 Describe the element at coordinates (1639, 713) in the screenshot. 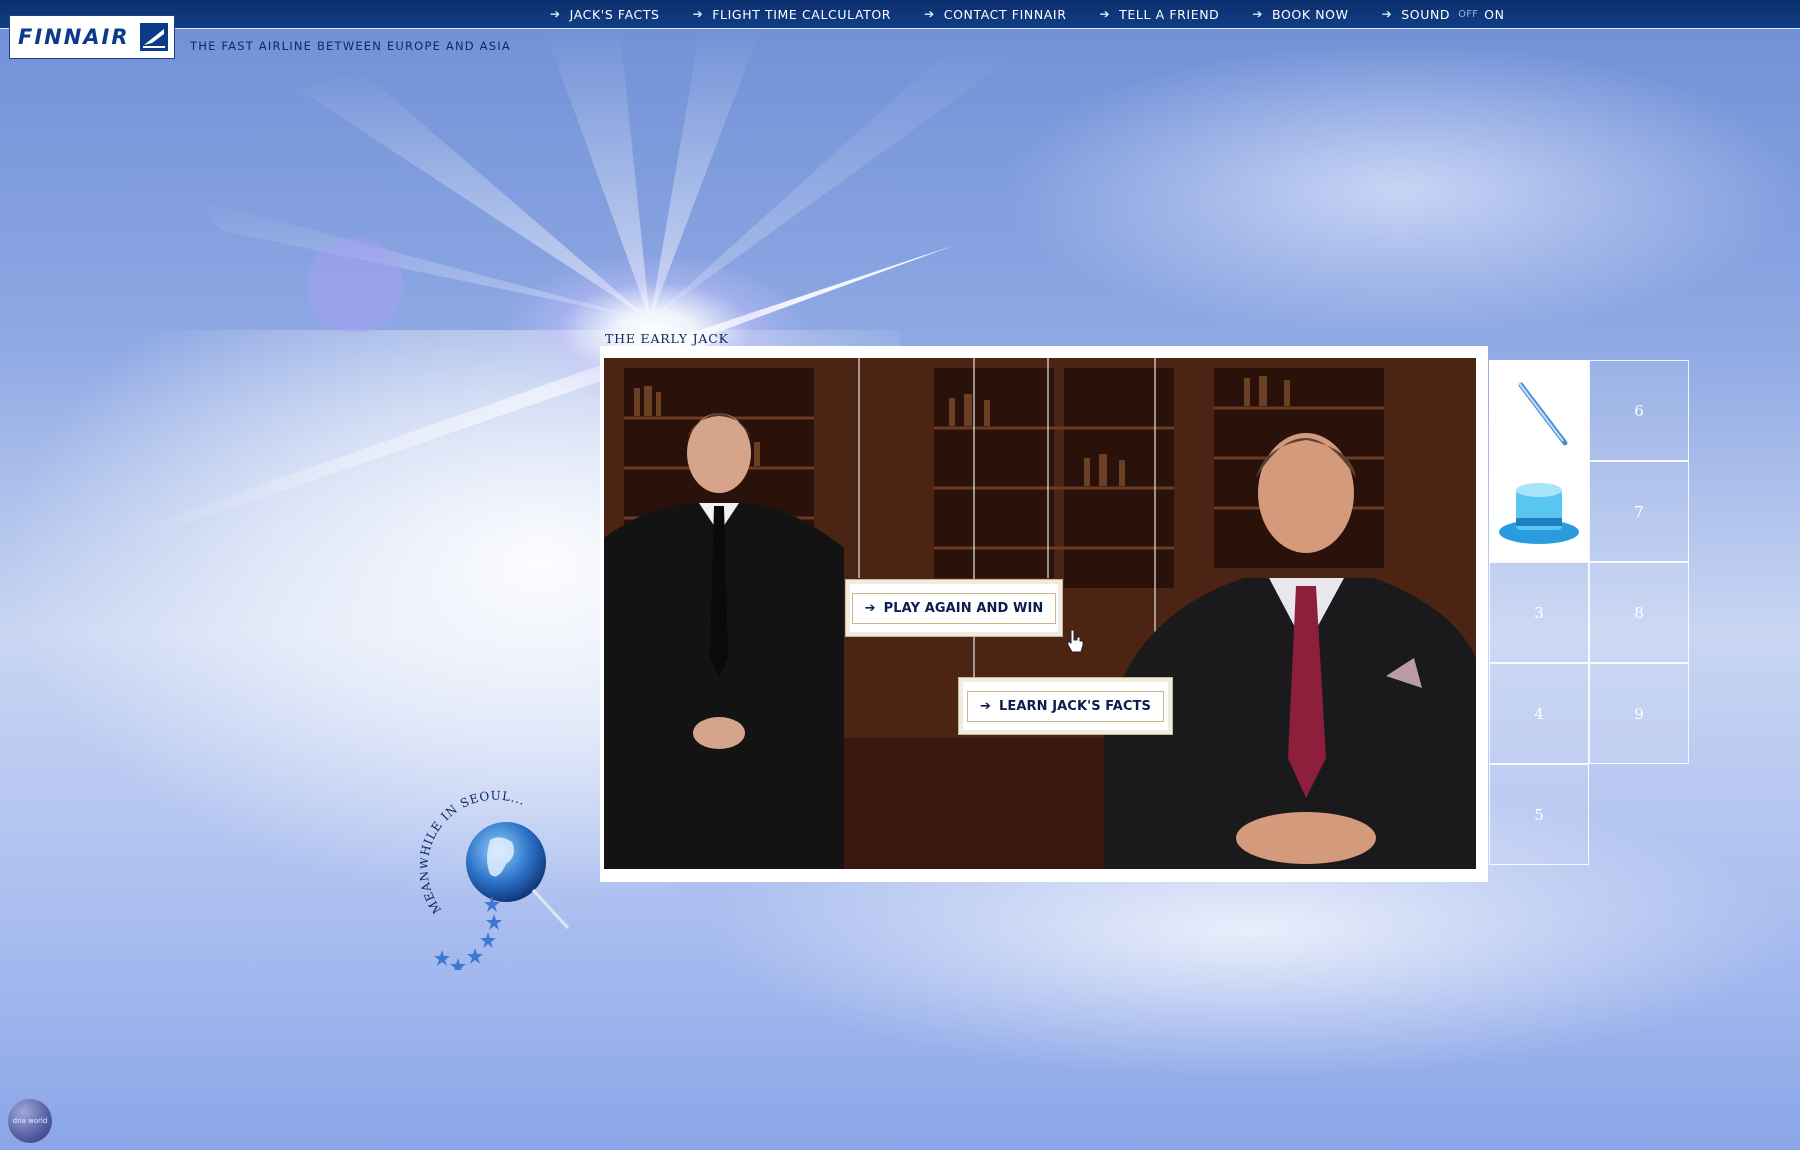

I see `grid-cell-9: 9` at that location.